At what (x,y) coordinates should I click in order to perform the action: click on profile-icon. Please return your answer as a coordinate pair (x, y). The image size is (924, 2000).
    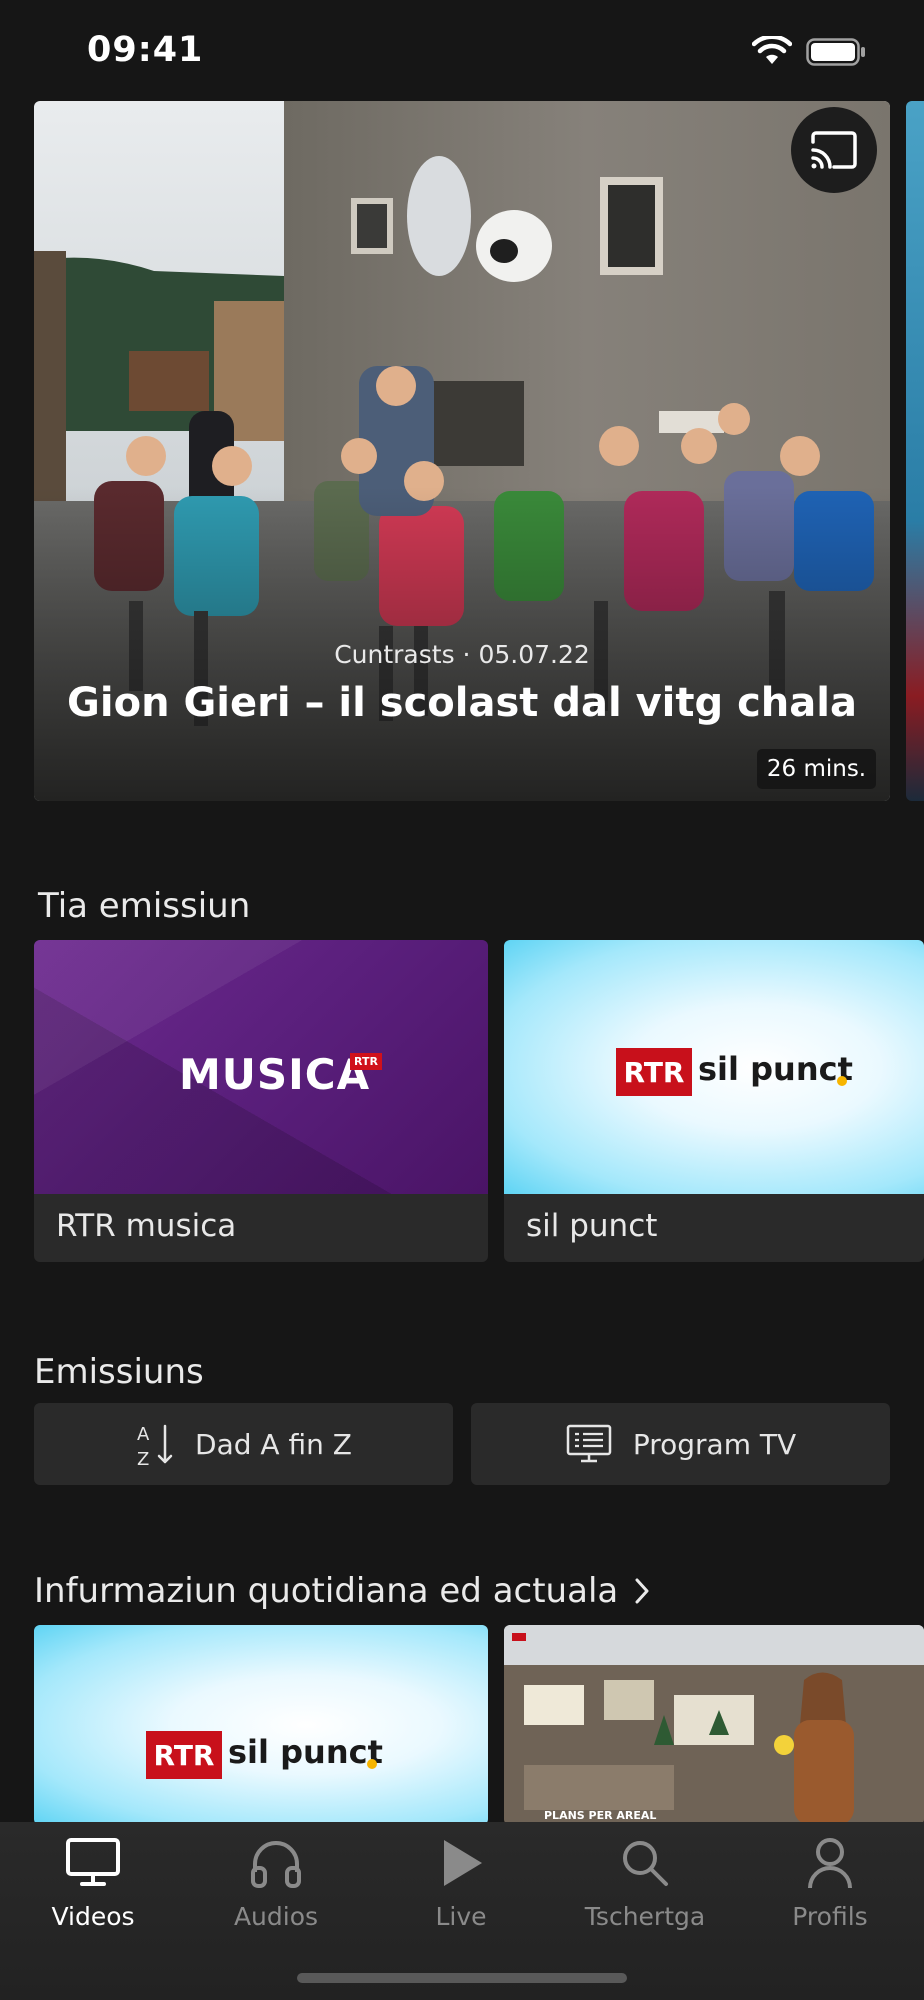
    Looking at the image, I should click on (830, 1863).